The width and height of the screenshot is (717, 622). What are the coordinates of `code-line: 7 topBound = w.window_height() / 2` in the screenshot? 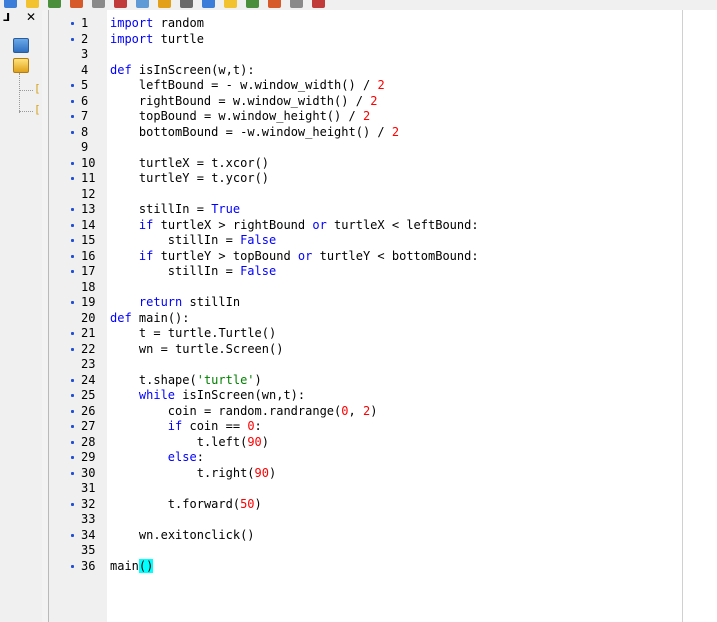 It's located at (383, 117).